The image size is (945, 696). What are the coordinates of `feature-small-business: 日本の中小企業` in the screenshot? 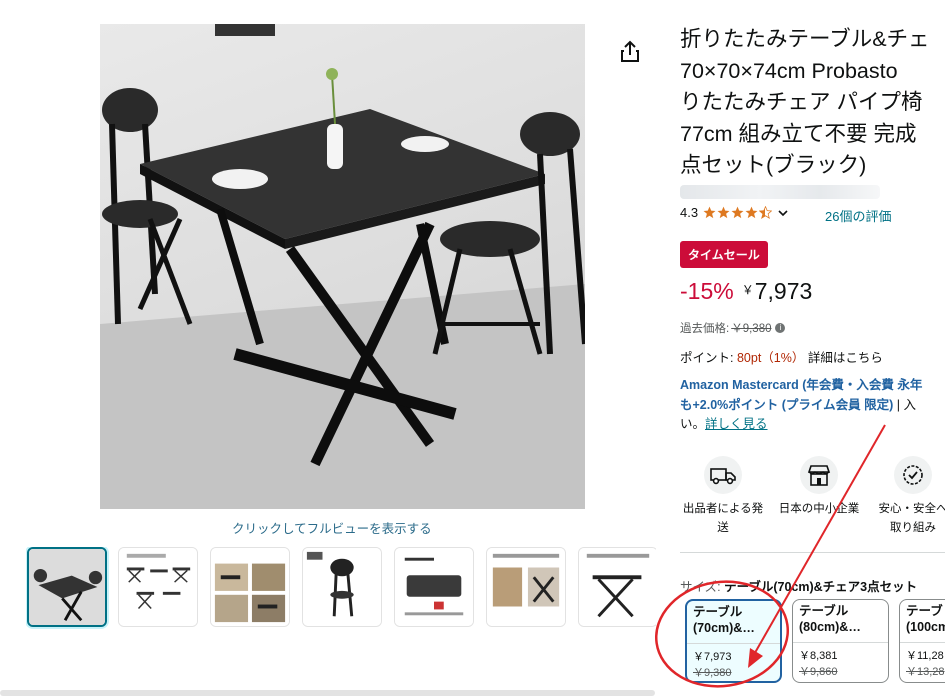 It's located at (819, 487).